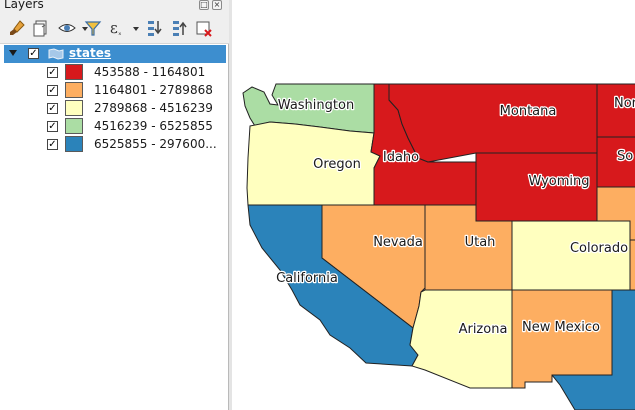 This screenshot has height=410, width=635. I want to click on legend-item-label: 2789868 - 4516239, so click(153, 108).